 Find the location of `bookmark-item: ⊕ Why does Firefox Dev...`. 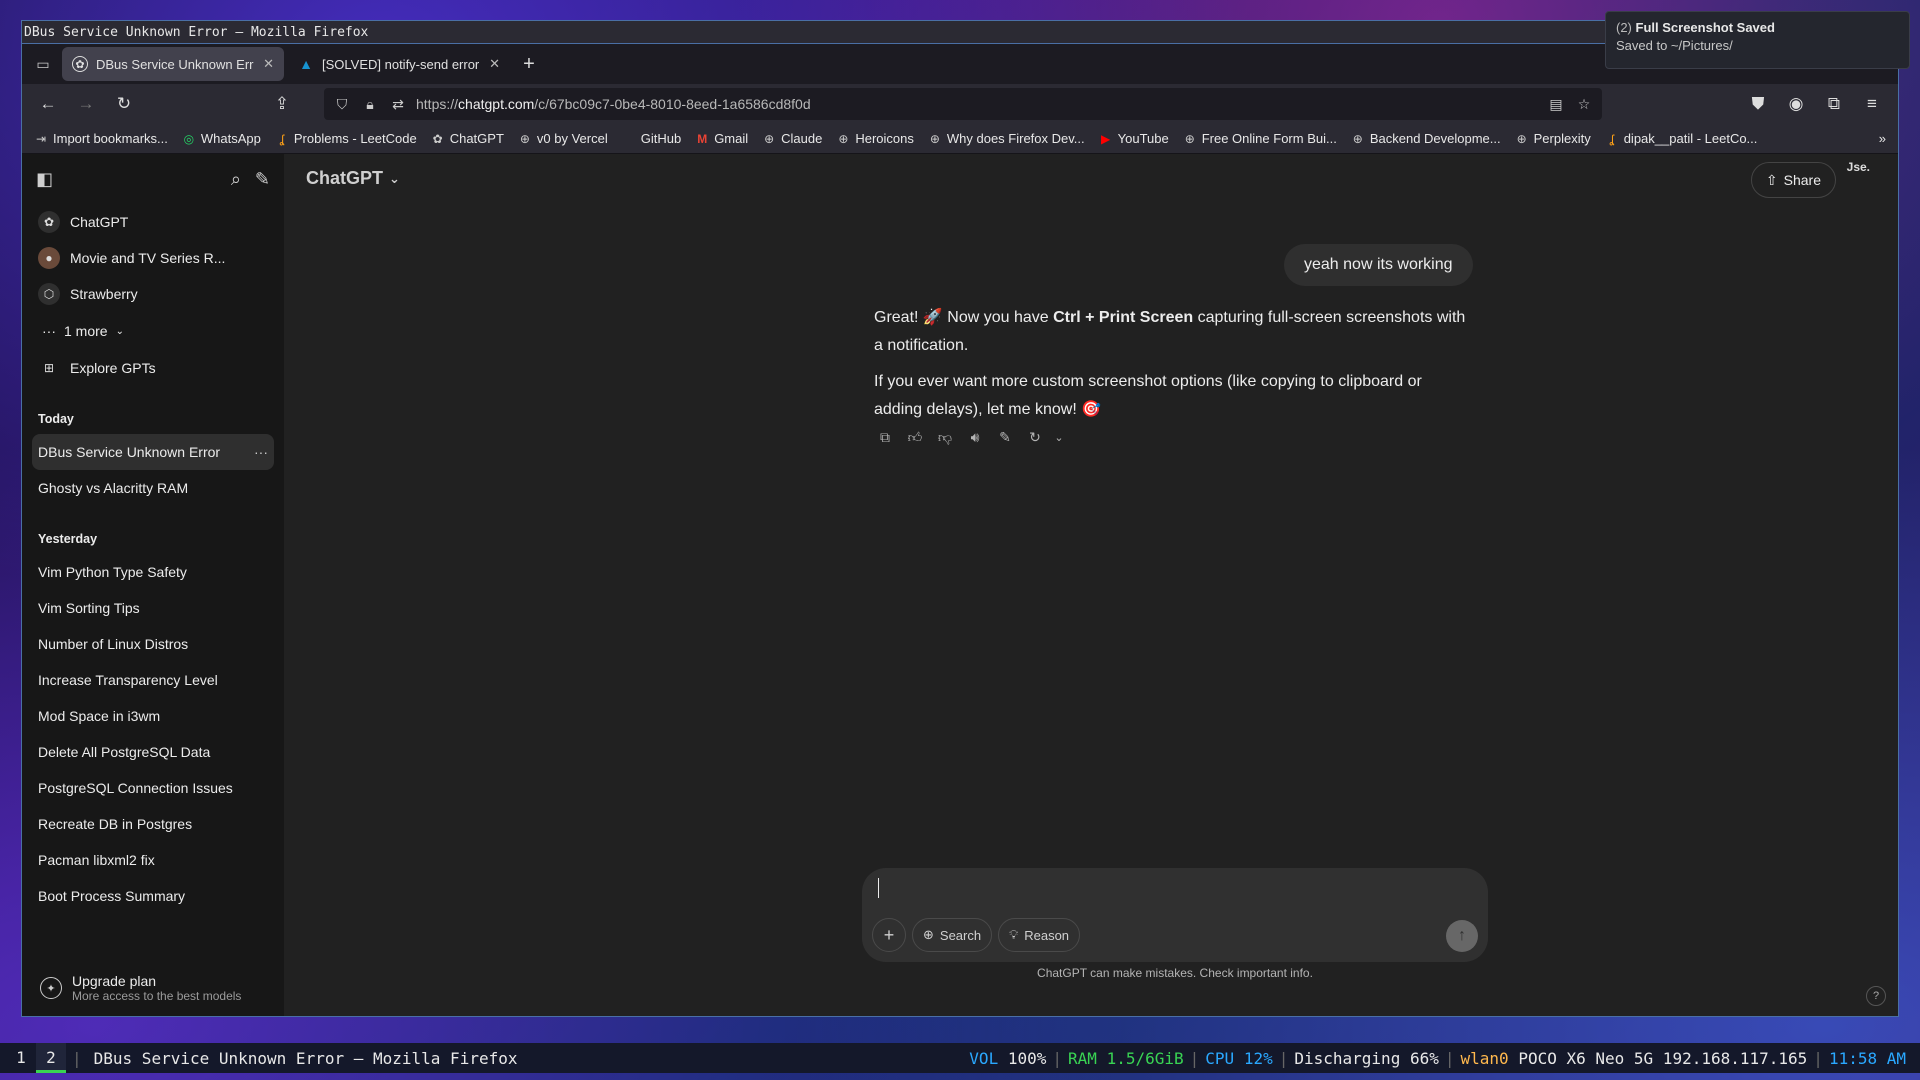

bookmark-item: ⊕ Why does Firefox Dev... is located at coordinates (1006, 138).